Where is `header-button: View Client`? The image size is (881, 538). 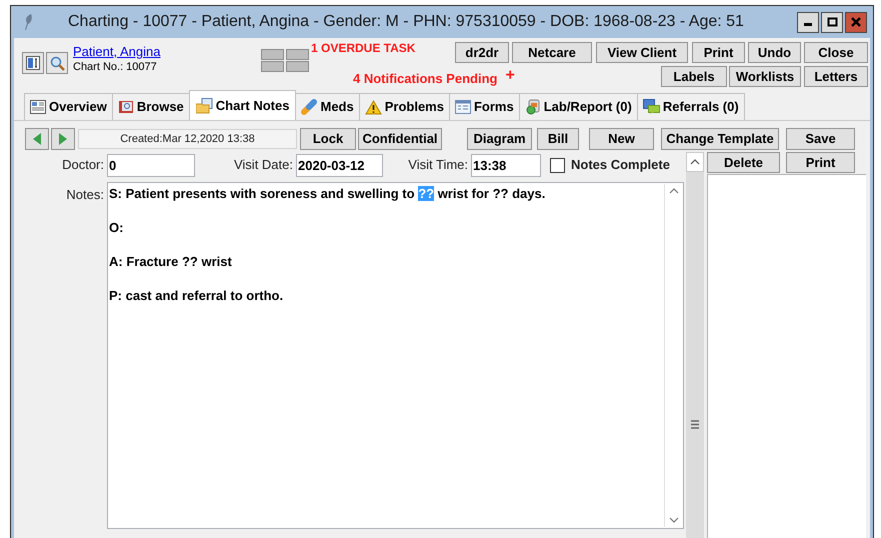
header-button: View Client is located at coordinates (642, 52).